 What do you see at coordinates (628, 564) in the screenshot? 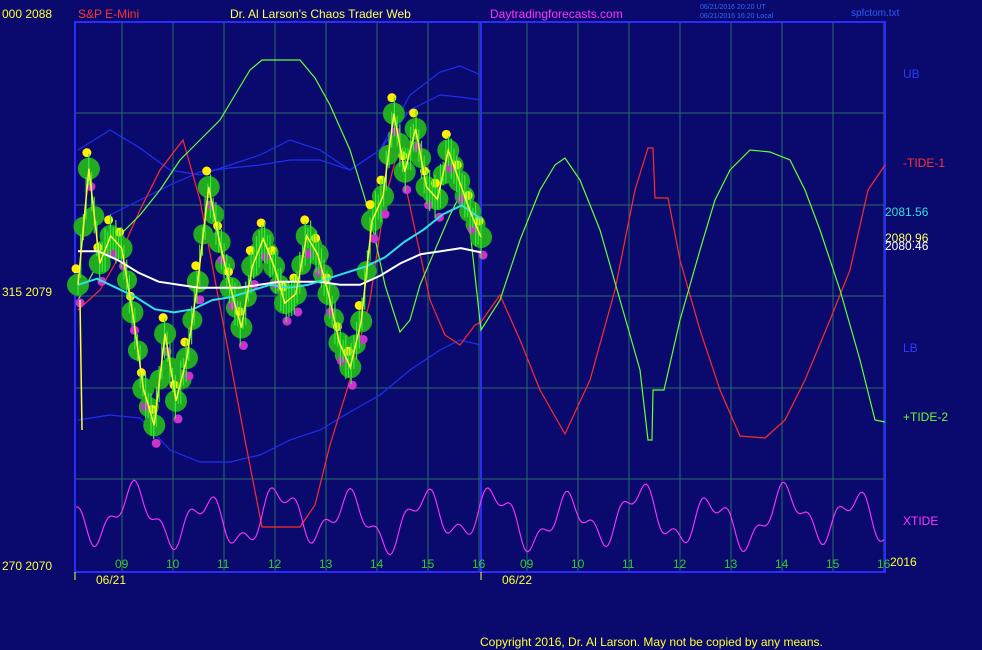
I see `hour-tick-10: 11` at bounding box center [628, 564].